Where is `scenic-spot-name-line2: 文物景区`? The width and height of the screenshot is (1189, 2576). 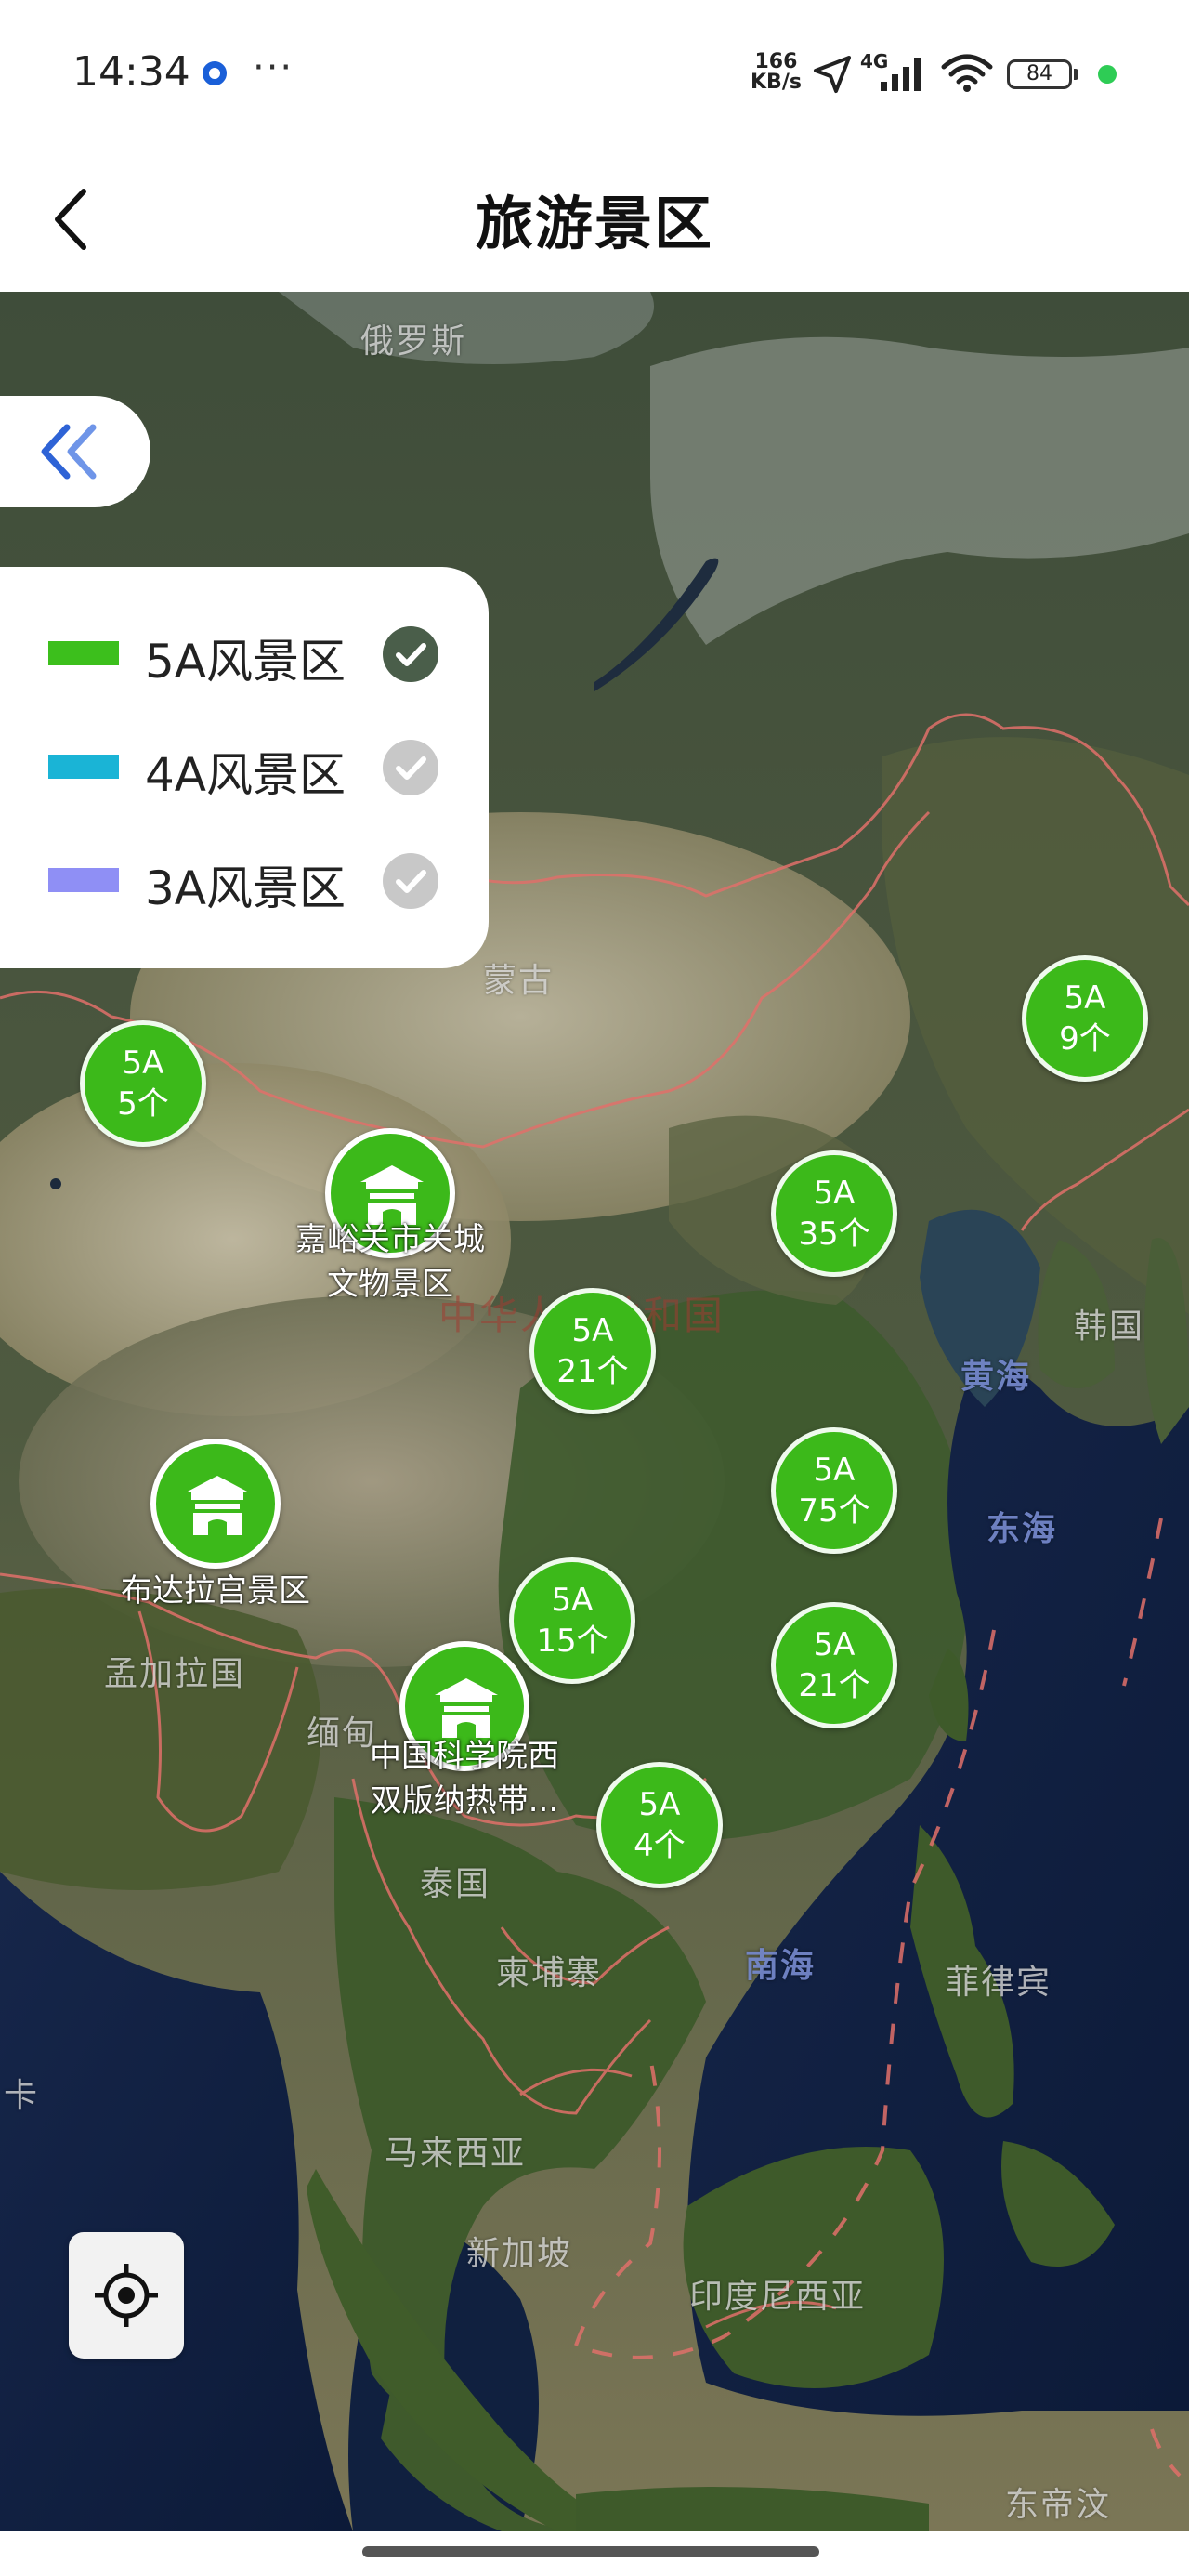
scenic-spot-name-line2: 文物景区 is located at coordinates (390, 1284).